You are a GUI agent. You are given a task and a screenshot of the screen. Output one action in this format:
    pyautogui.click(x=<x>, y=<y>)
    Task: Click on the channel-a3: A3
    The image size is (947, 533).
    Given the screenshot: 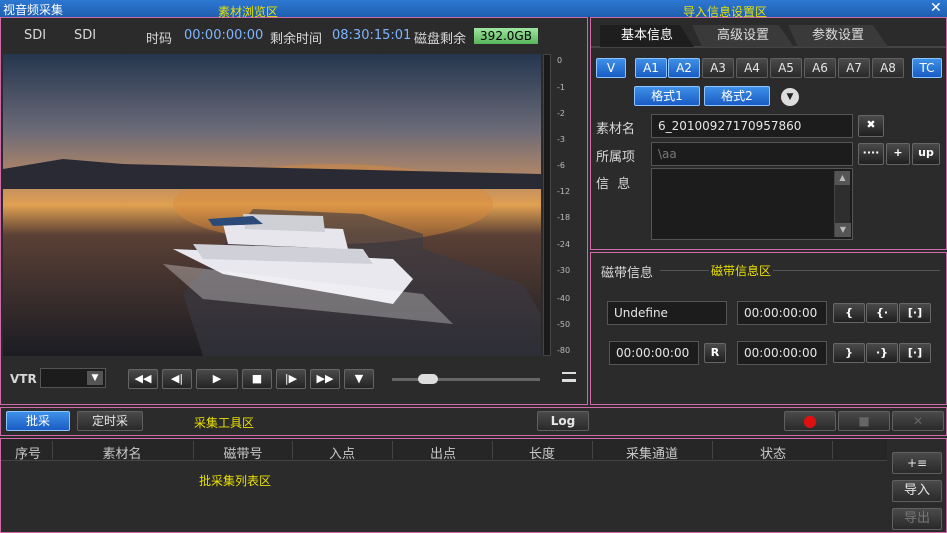 What is the action you would take?
    pyautogui.click(x=718, y=68)
    